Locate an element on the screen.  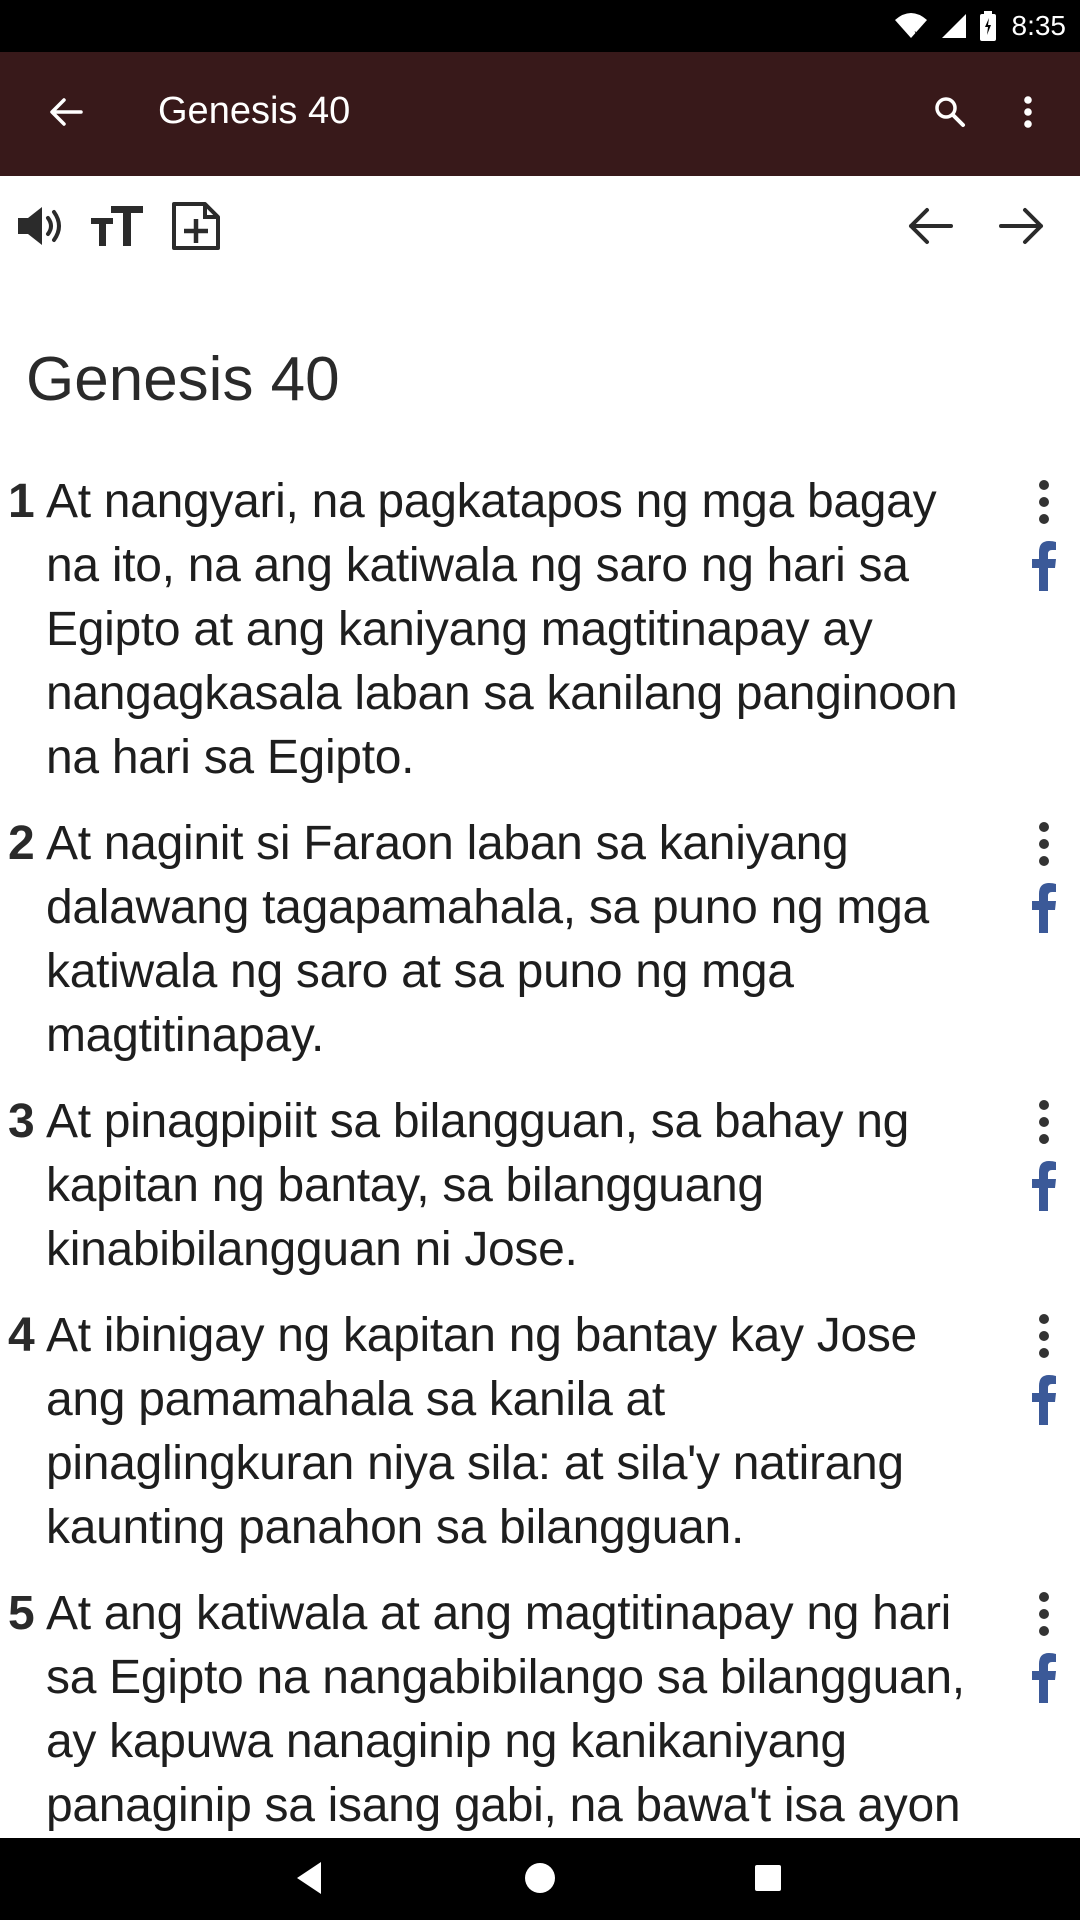
arrow-left-icon is located at coordinates (66, 114).